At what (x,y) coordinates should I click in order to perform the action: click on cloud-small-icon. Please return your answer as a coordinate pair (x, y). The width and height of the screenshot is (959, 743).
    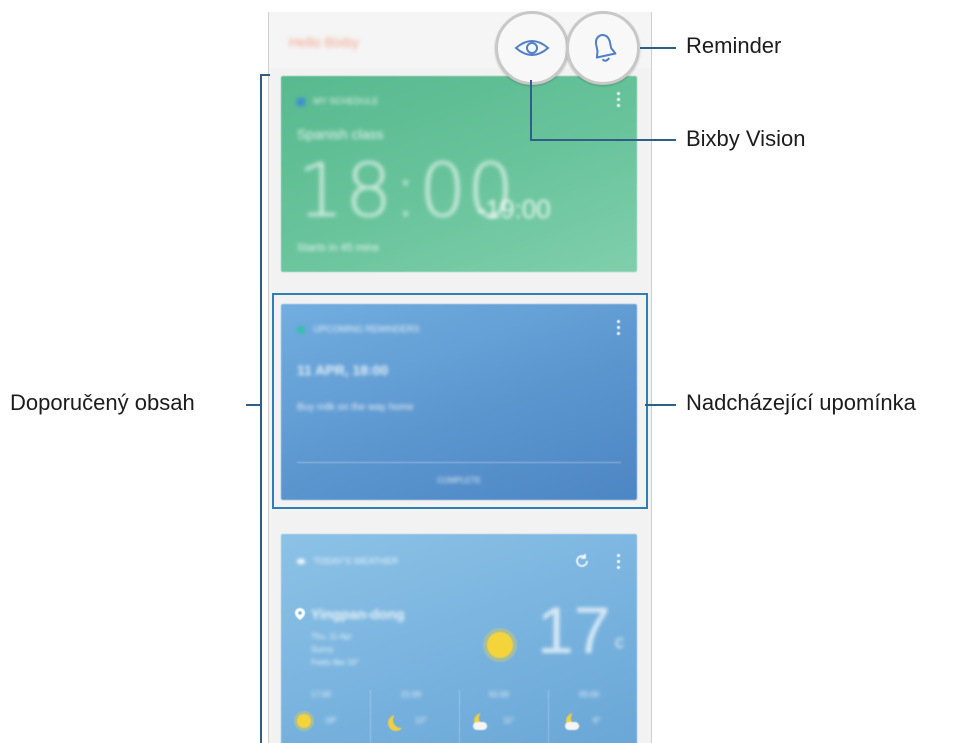
    Looking at the image, I should click on (301, 562).